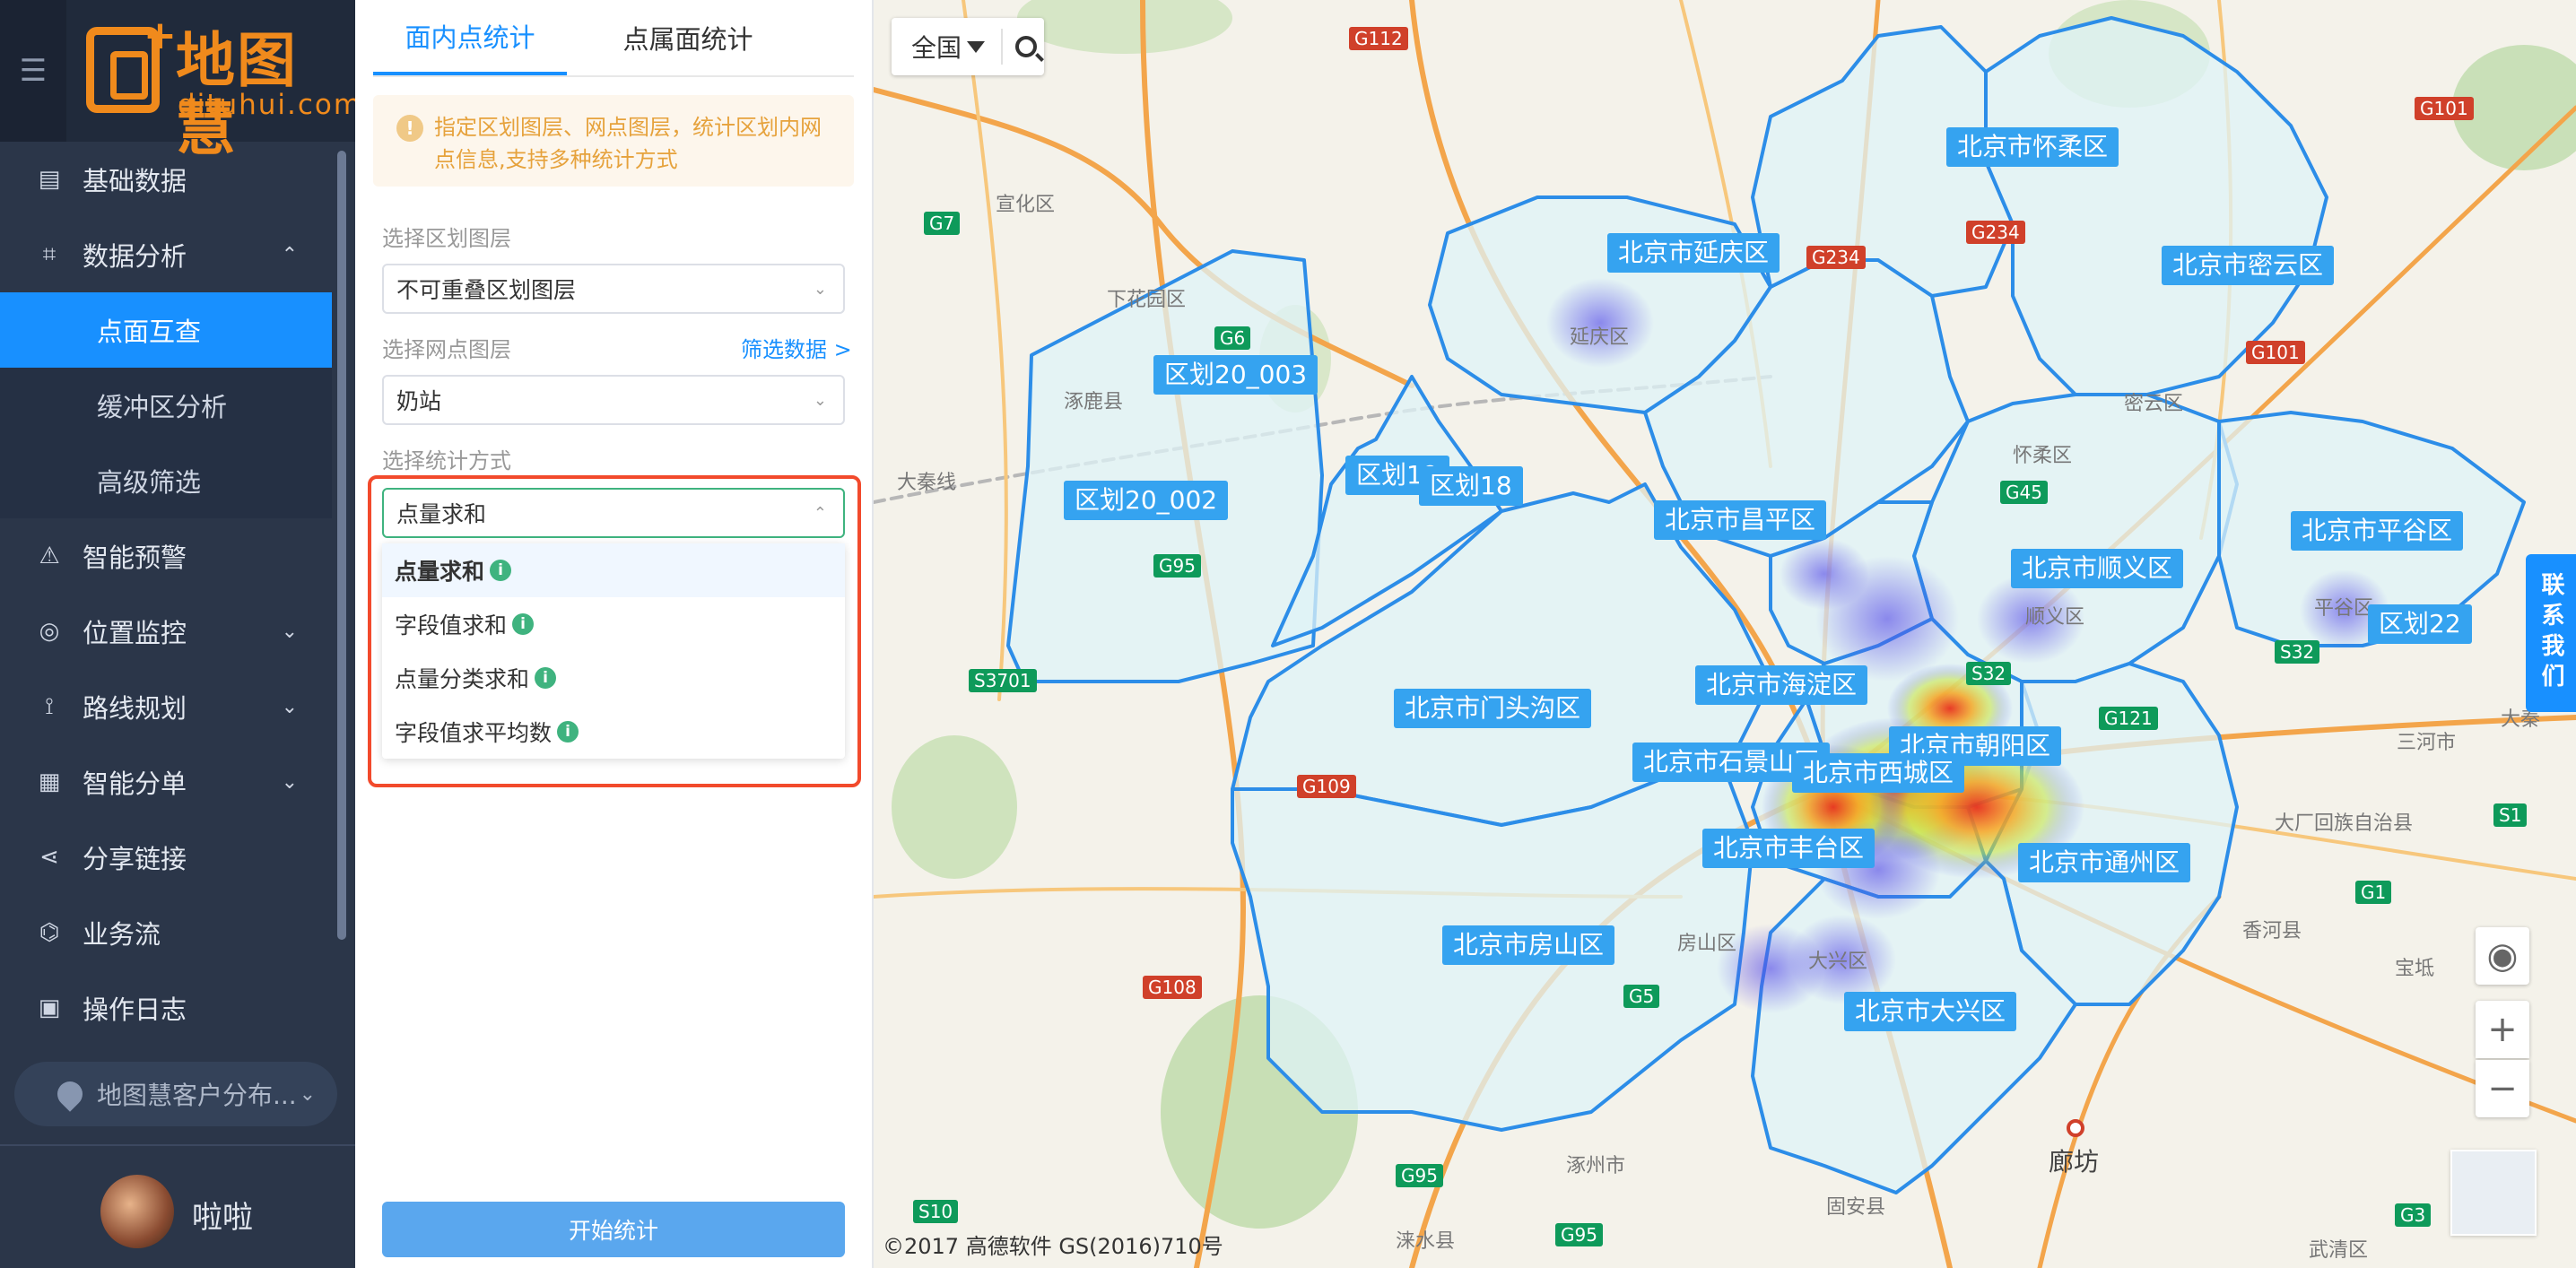 The height and width of the screenshot is (1268, 2576). I want to click on nav-label: 操作日志, so click(135, 1009).